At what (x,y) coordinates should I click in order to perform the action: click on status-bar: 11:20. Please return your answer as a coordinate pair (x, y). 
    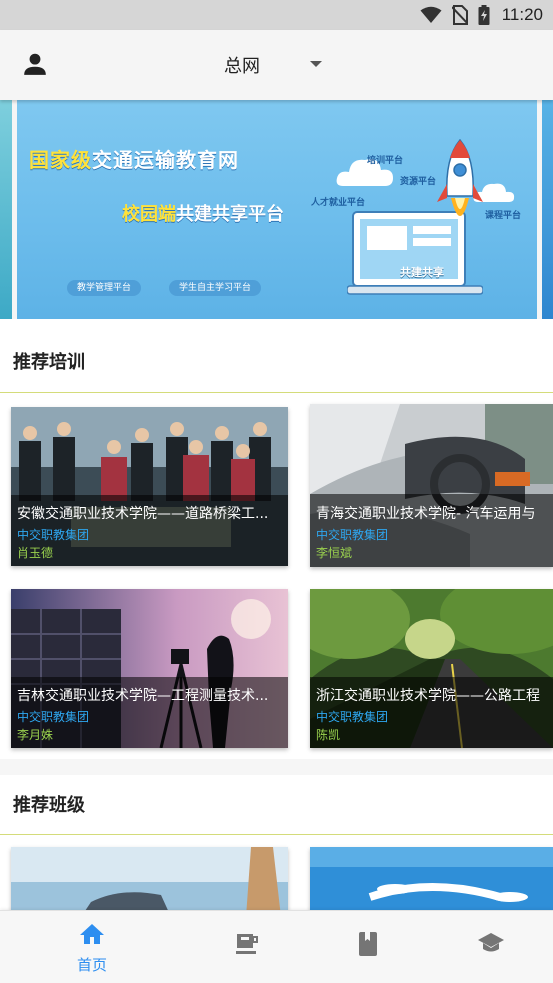
    Looking at the image, I should click on (276, 15).